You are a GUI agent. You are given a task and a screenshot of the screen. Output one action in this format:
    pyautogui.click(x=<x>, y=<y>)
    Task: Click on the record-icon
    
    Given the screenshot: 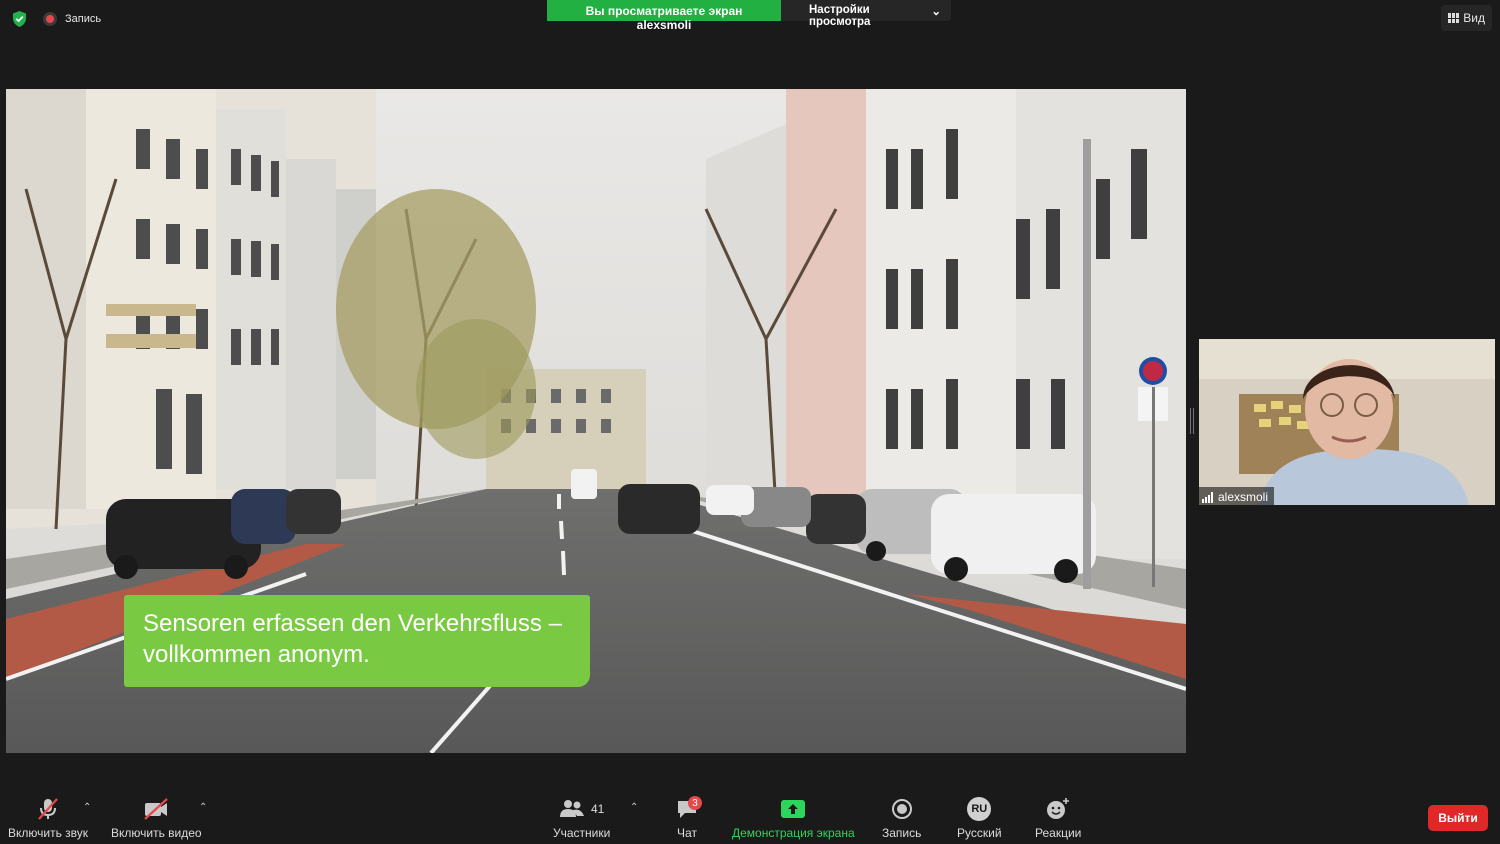 What is the action you would take?
    pyautogui.click(x=901, y=809)
    